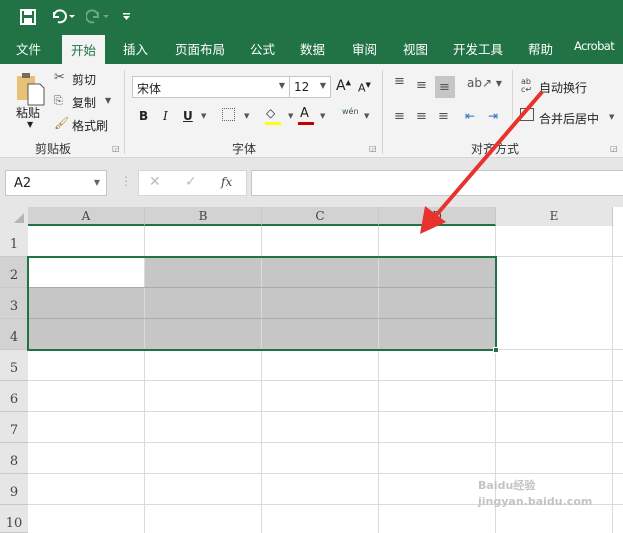 This screenshot has width=623, height=533. Describe the element at coordinates (487, 156) in the screenshot. I see `arrow-shaft` at that location.